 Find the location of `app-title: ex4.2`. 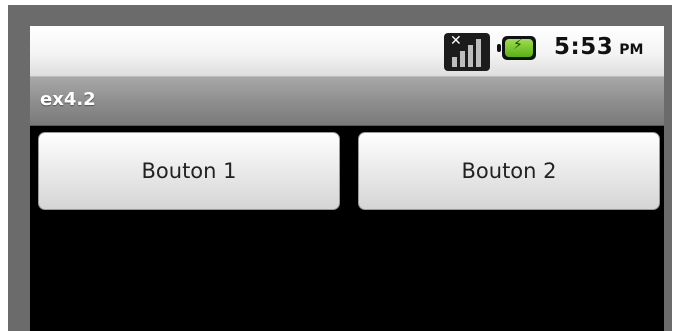

app-title: ex4.2 is located at coordinates (68, 99).